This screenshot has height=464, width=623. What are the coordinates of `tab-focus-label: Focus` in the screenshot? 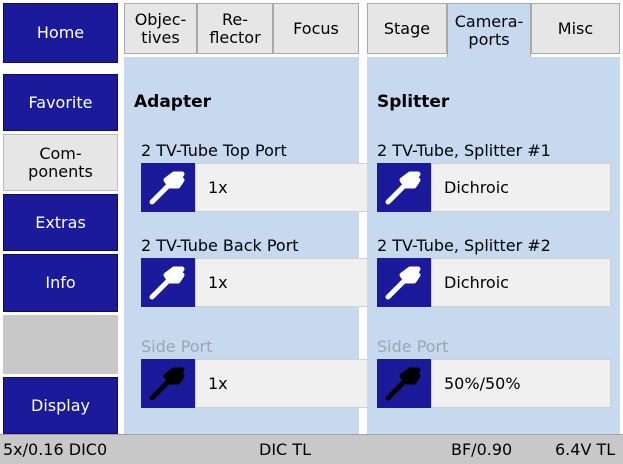 It's located at (316, 28).